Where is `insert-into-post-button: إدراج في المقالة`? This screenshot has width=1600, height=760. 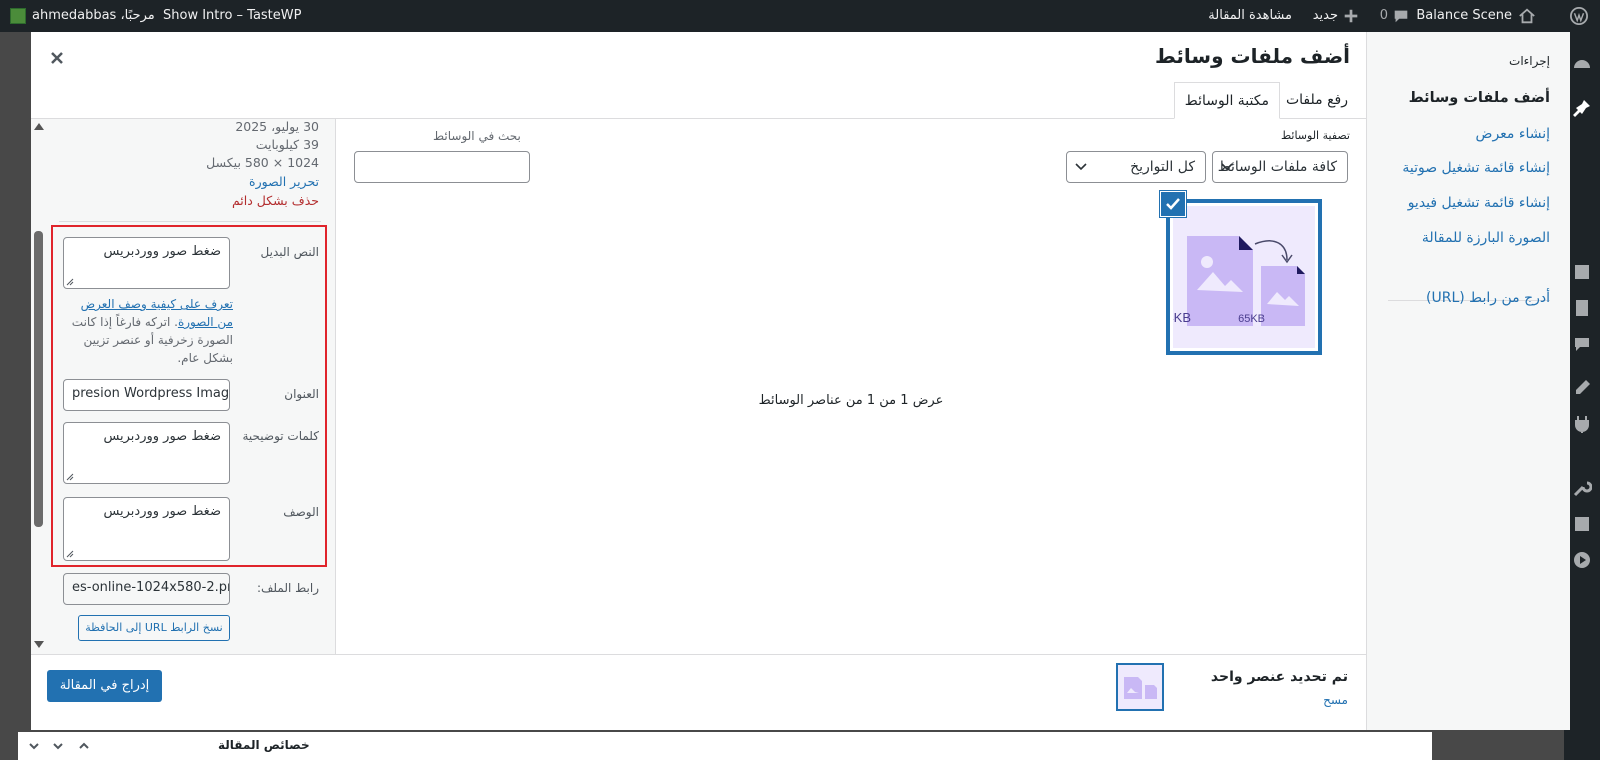 insert-into-post-button: إدراج في المقالة is located at coordinates (104, 686).